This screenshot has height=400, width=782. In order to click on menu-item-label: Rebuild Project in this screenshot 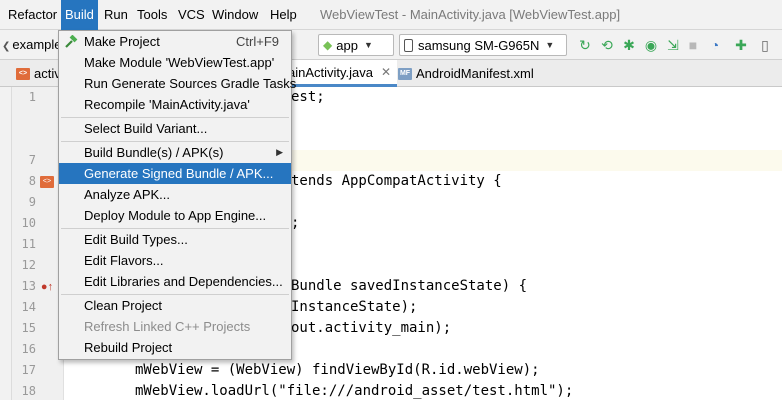, I will do `click(128, 347)`.